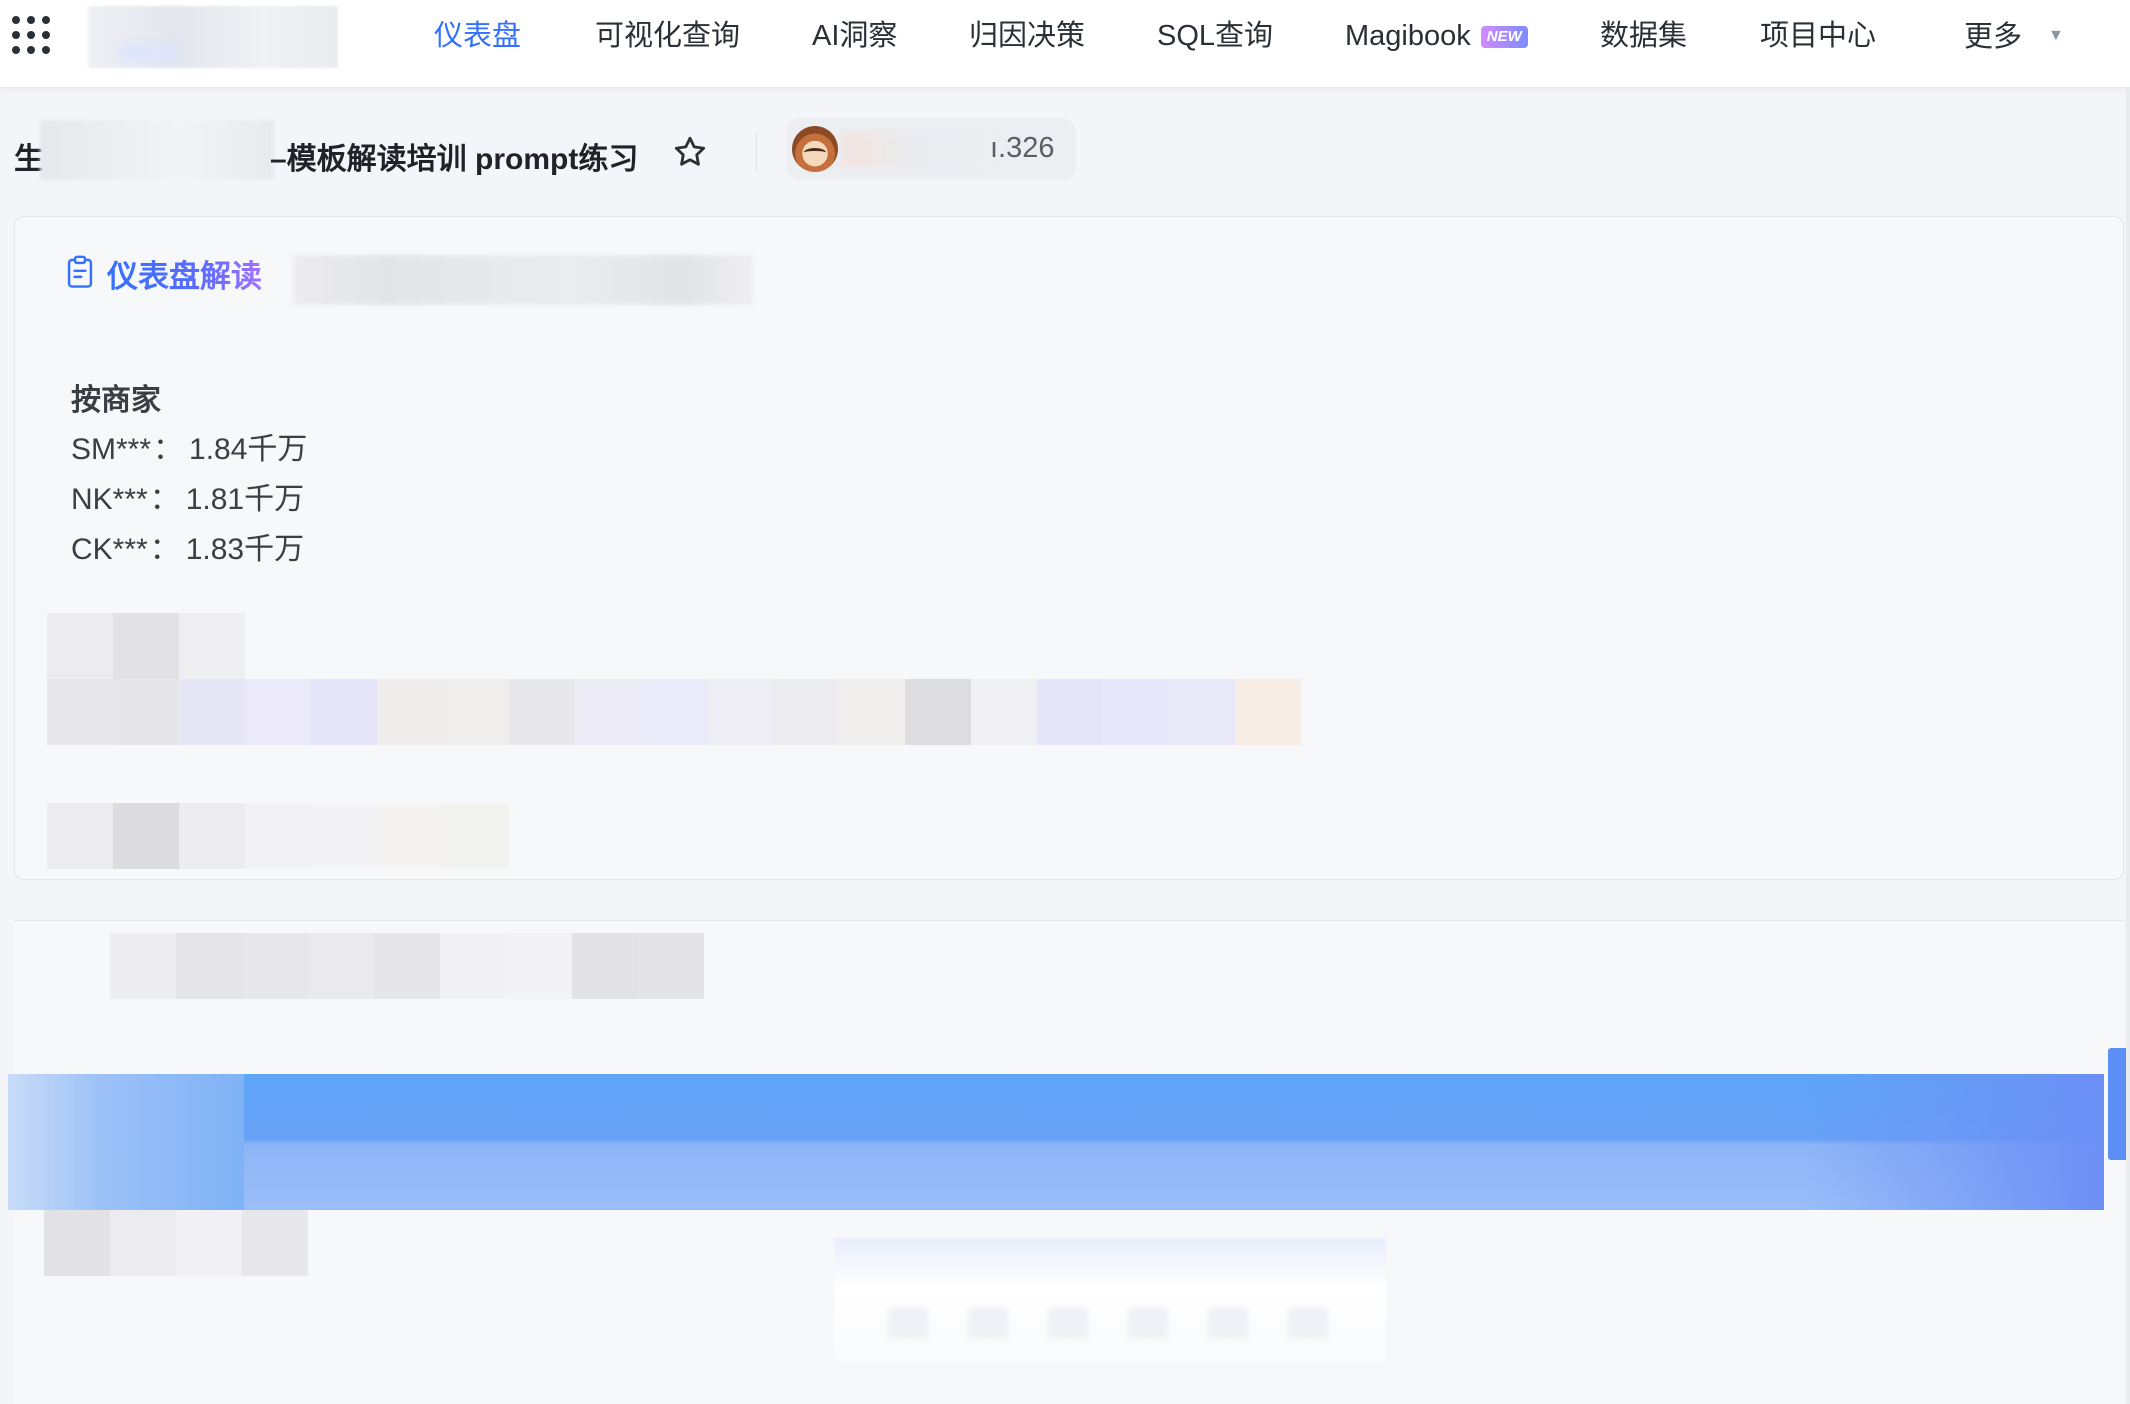  Describe the element at coordinates (1022, 148) in the screenshot. I see `owner-name: ı.326` at that location.